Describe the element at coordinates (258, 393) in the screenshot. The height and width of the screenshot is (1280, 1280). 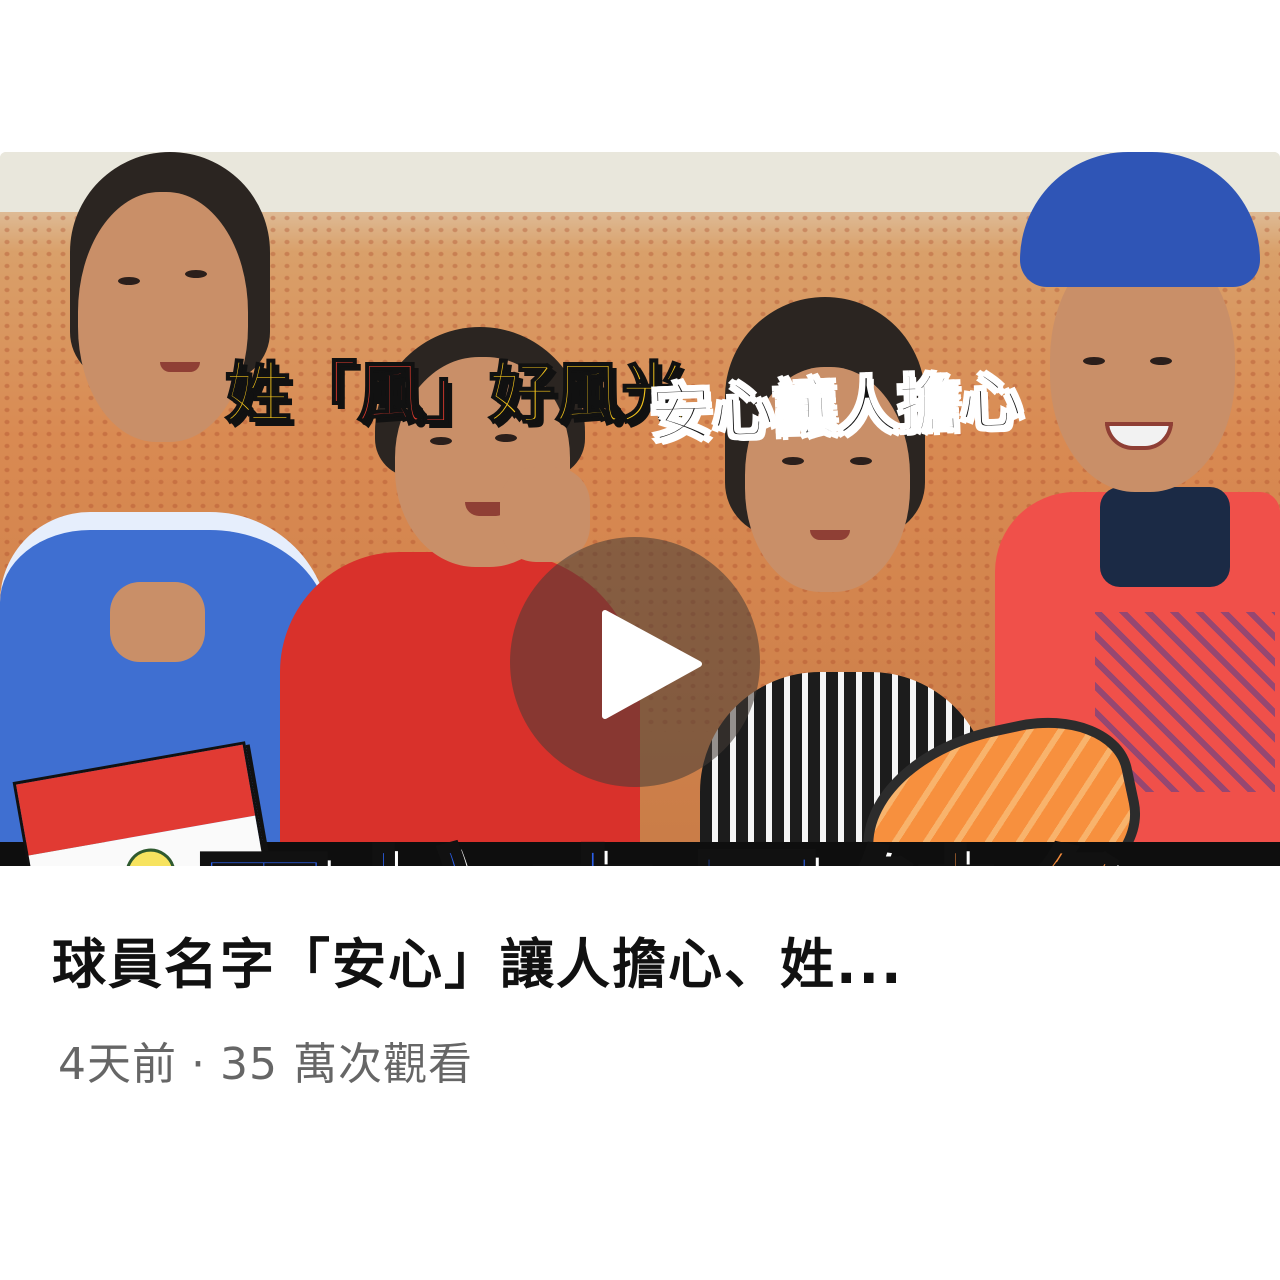
I see `caption-prefix: 姓` at that location.